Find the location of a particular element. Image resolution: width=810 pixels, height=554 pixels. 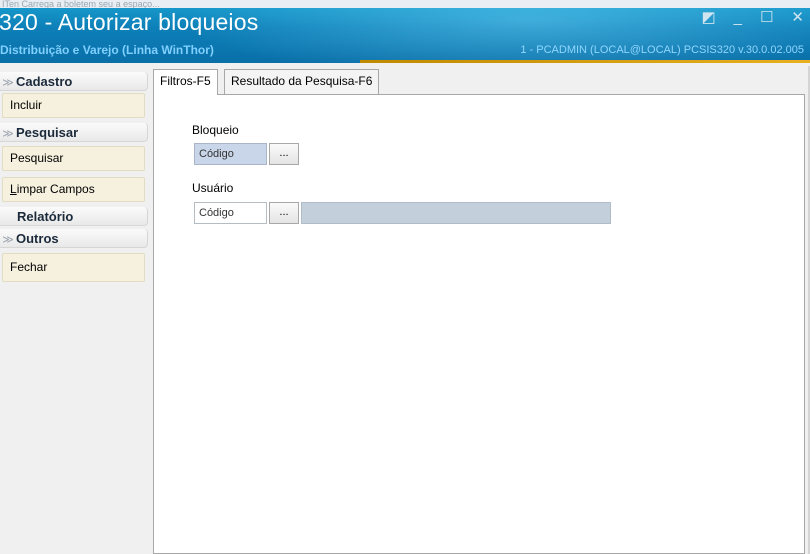

sidebar-group-relatorio: Relatório is located at coordinates (74, 216).